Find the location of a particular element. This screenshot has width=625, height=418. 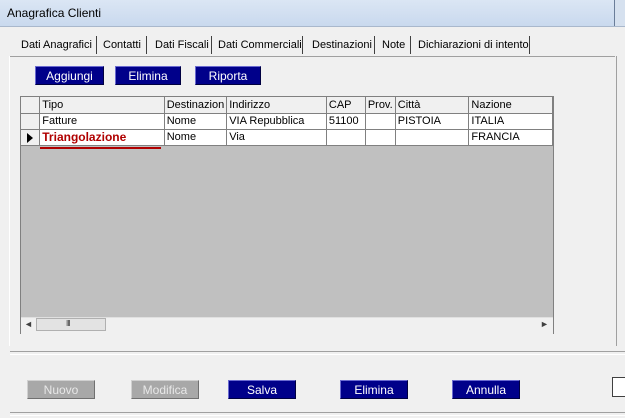

scrollbar-thumb is located at coordinates (71, 324).